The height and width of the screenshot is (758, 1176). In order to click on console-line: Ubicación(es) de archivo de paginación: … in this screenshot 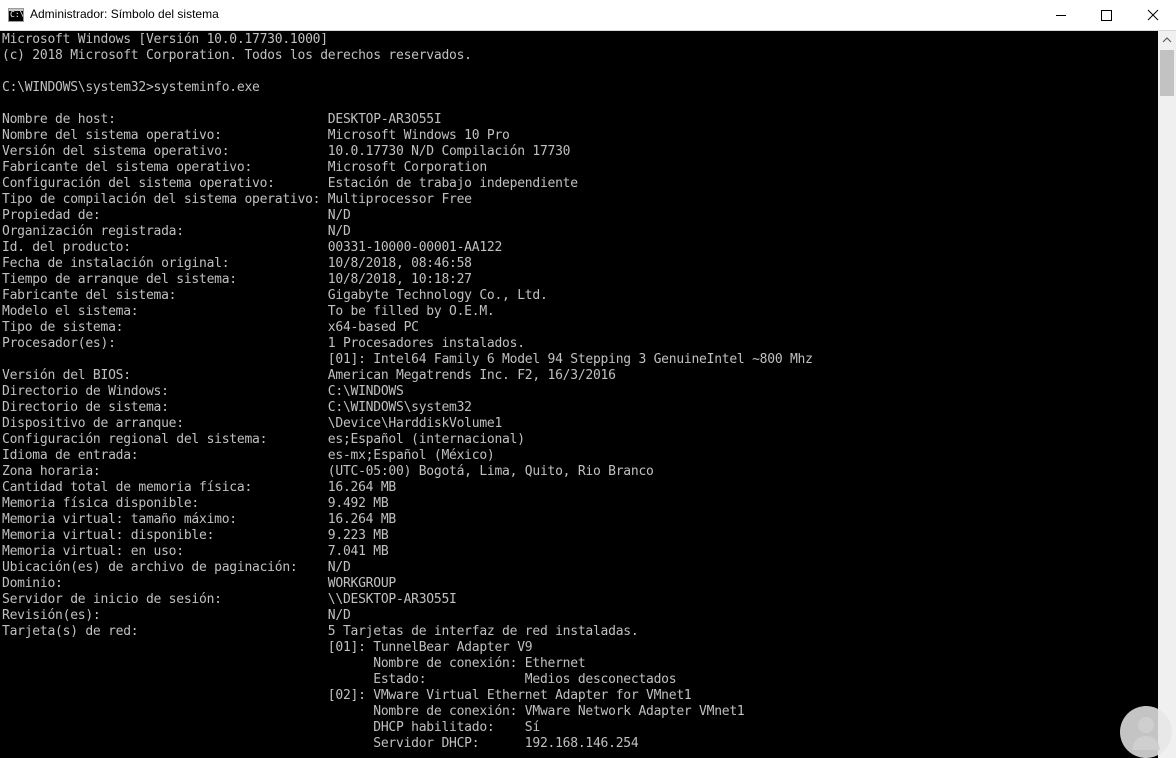, I will do `click(176, 567)`.